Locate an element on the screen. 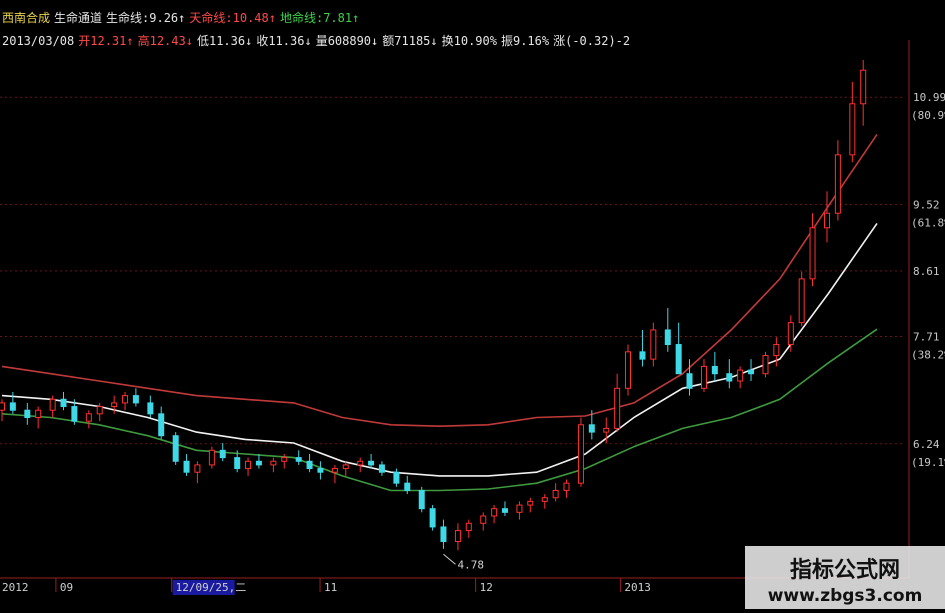 The image size is (945, 613). x-tick-label-2: 12/09/25,二 is located at coordinates (211, 587).